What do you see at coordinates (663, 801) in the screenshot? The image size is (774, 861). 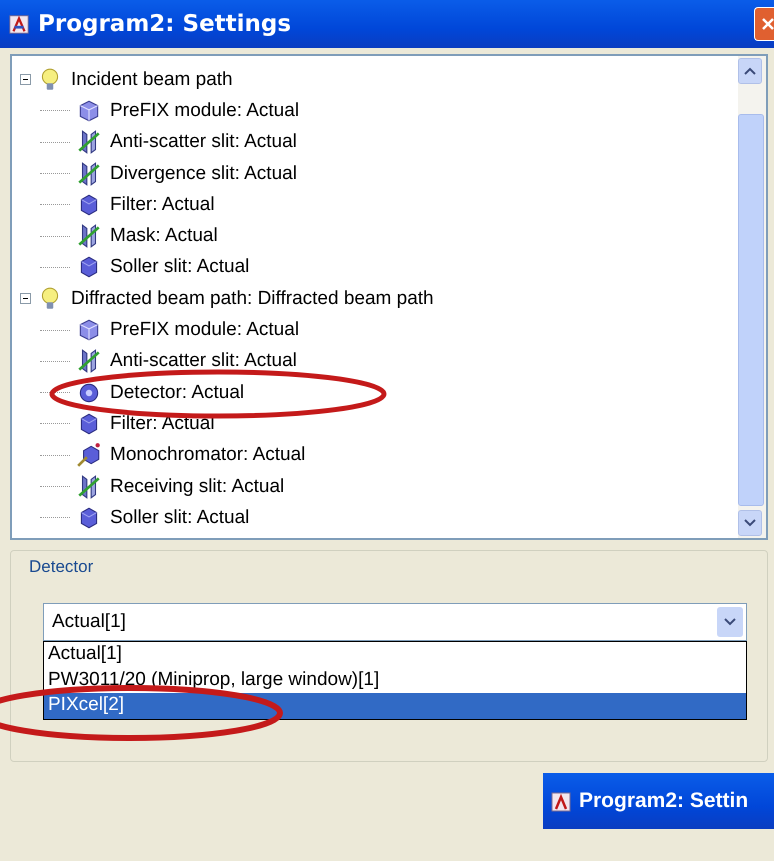 I see `window-title: Program2: Settin` at bounding box center [663, 801].